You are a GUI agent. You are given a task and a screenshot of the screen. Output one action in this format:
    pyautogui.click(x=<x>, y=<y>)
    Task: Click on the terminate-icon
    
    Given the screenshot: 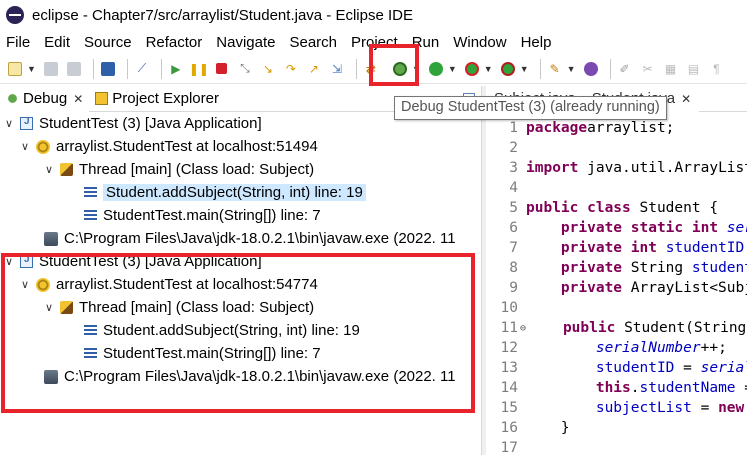 What is the action you would take?
    pyautogui.click(x=222, y=69)
    